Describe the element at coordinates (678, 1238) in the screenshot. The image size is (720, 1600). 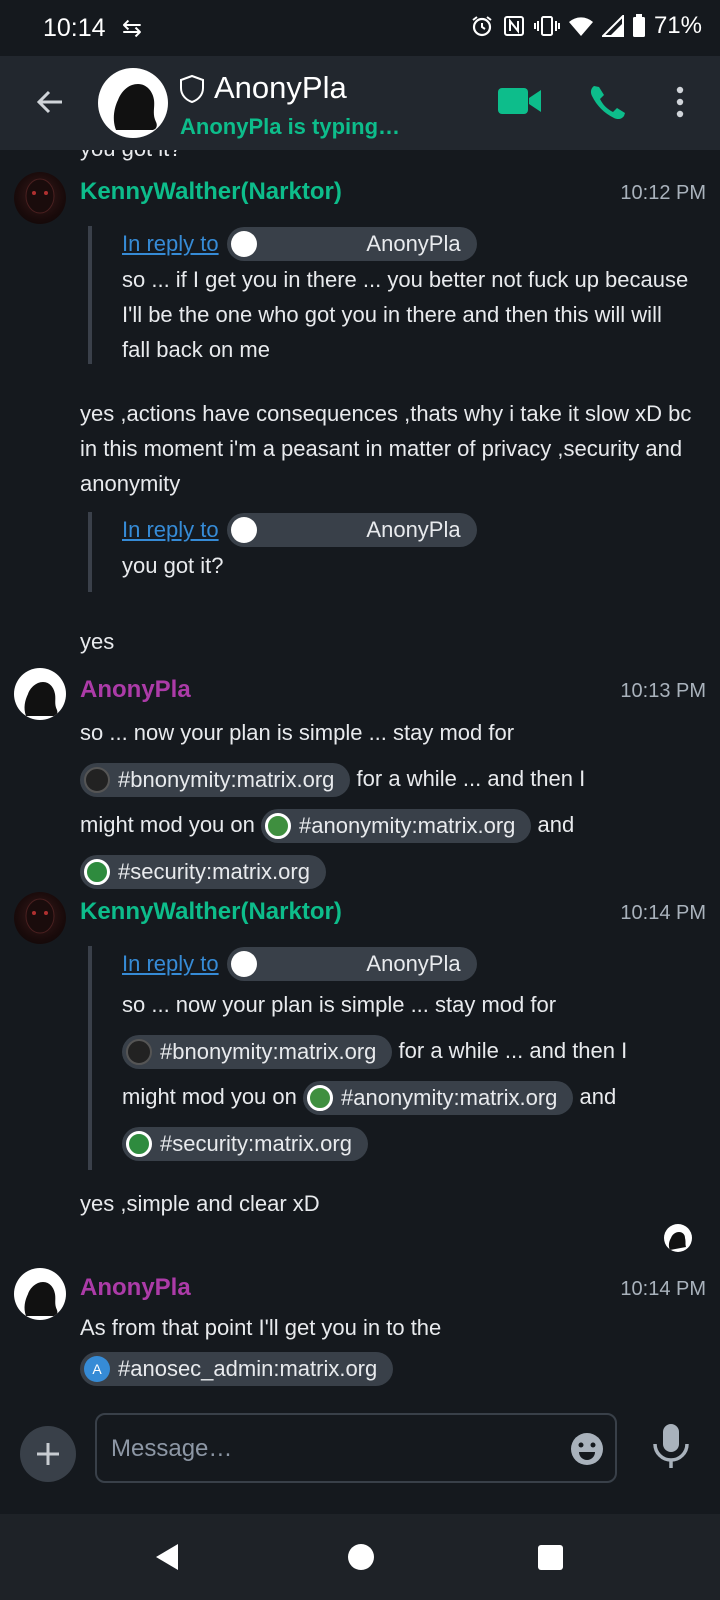
I see `read-receipt-avatar` at that location.